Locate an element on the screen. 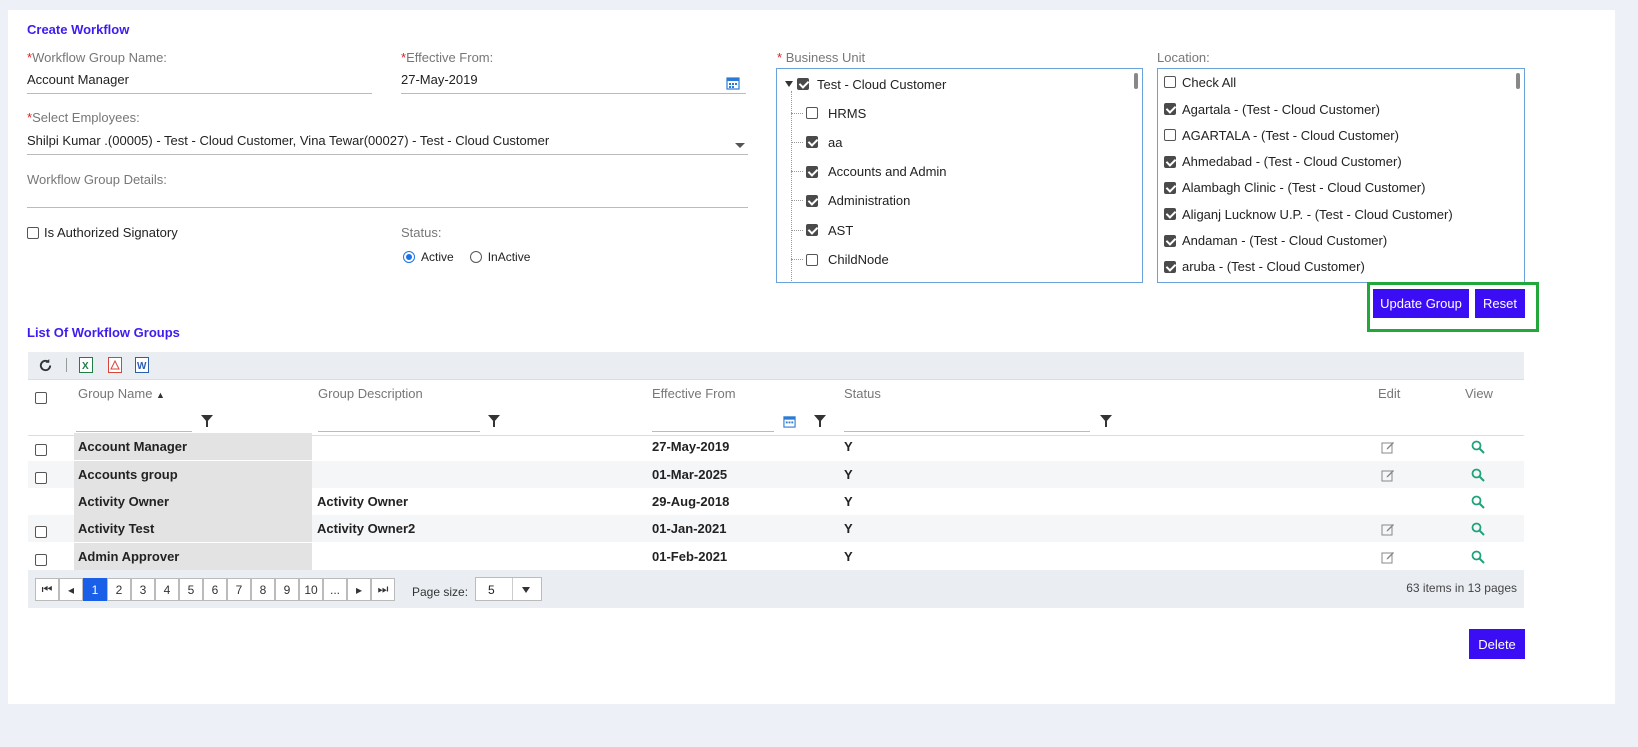  tree-child-row: aa is located at coordinates (816, 142).